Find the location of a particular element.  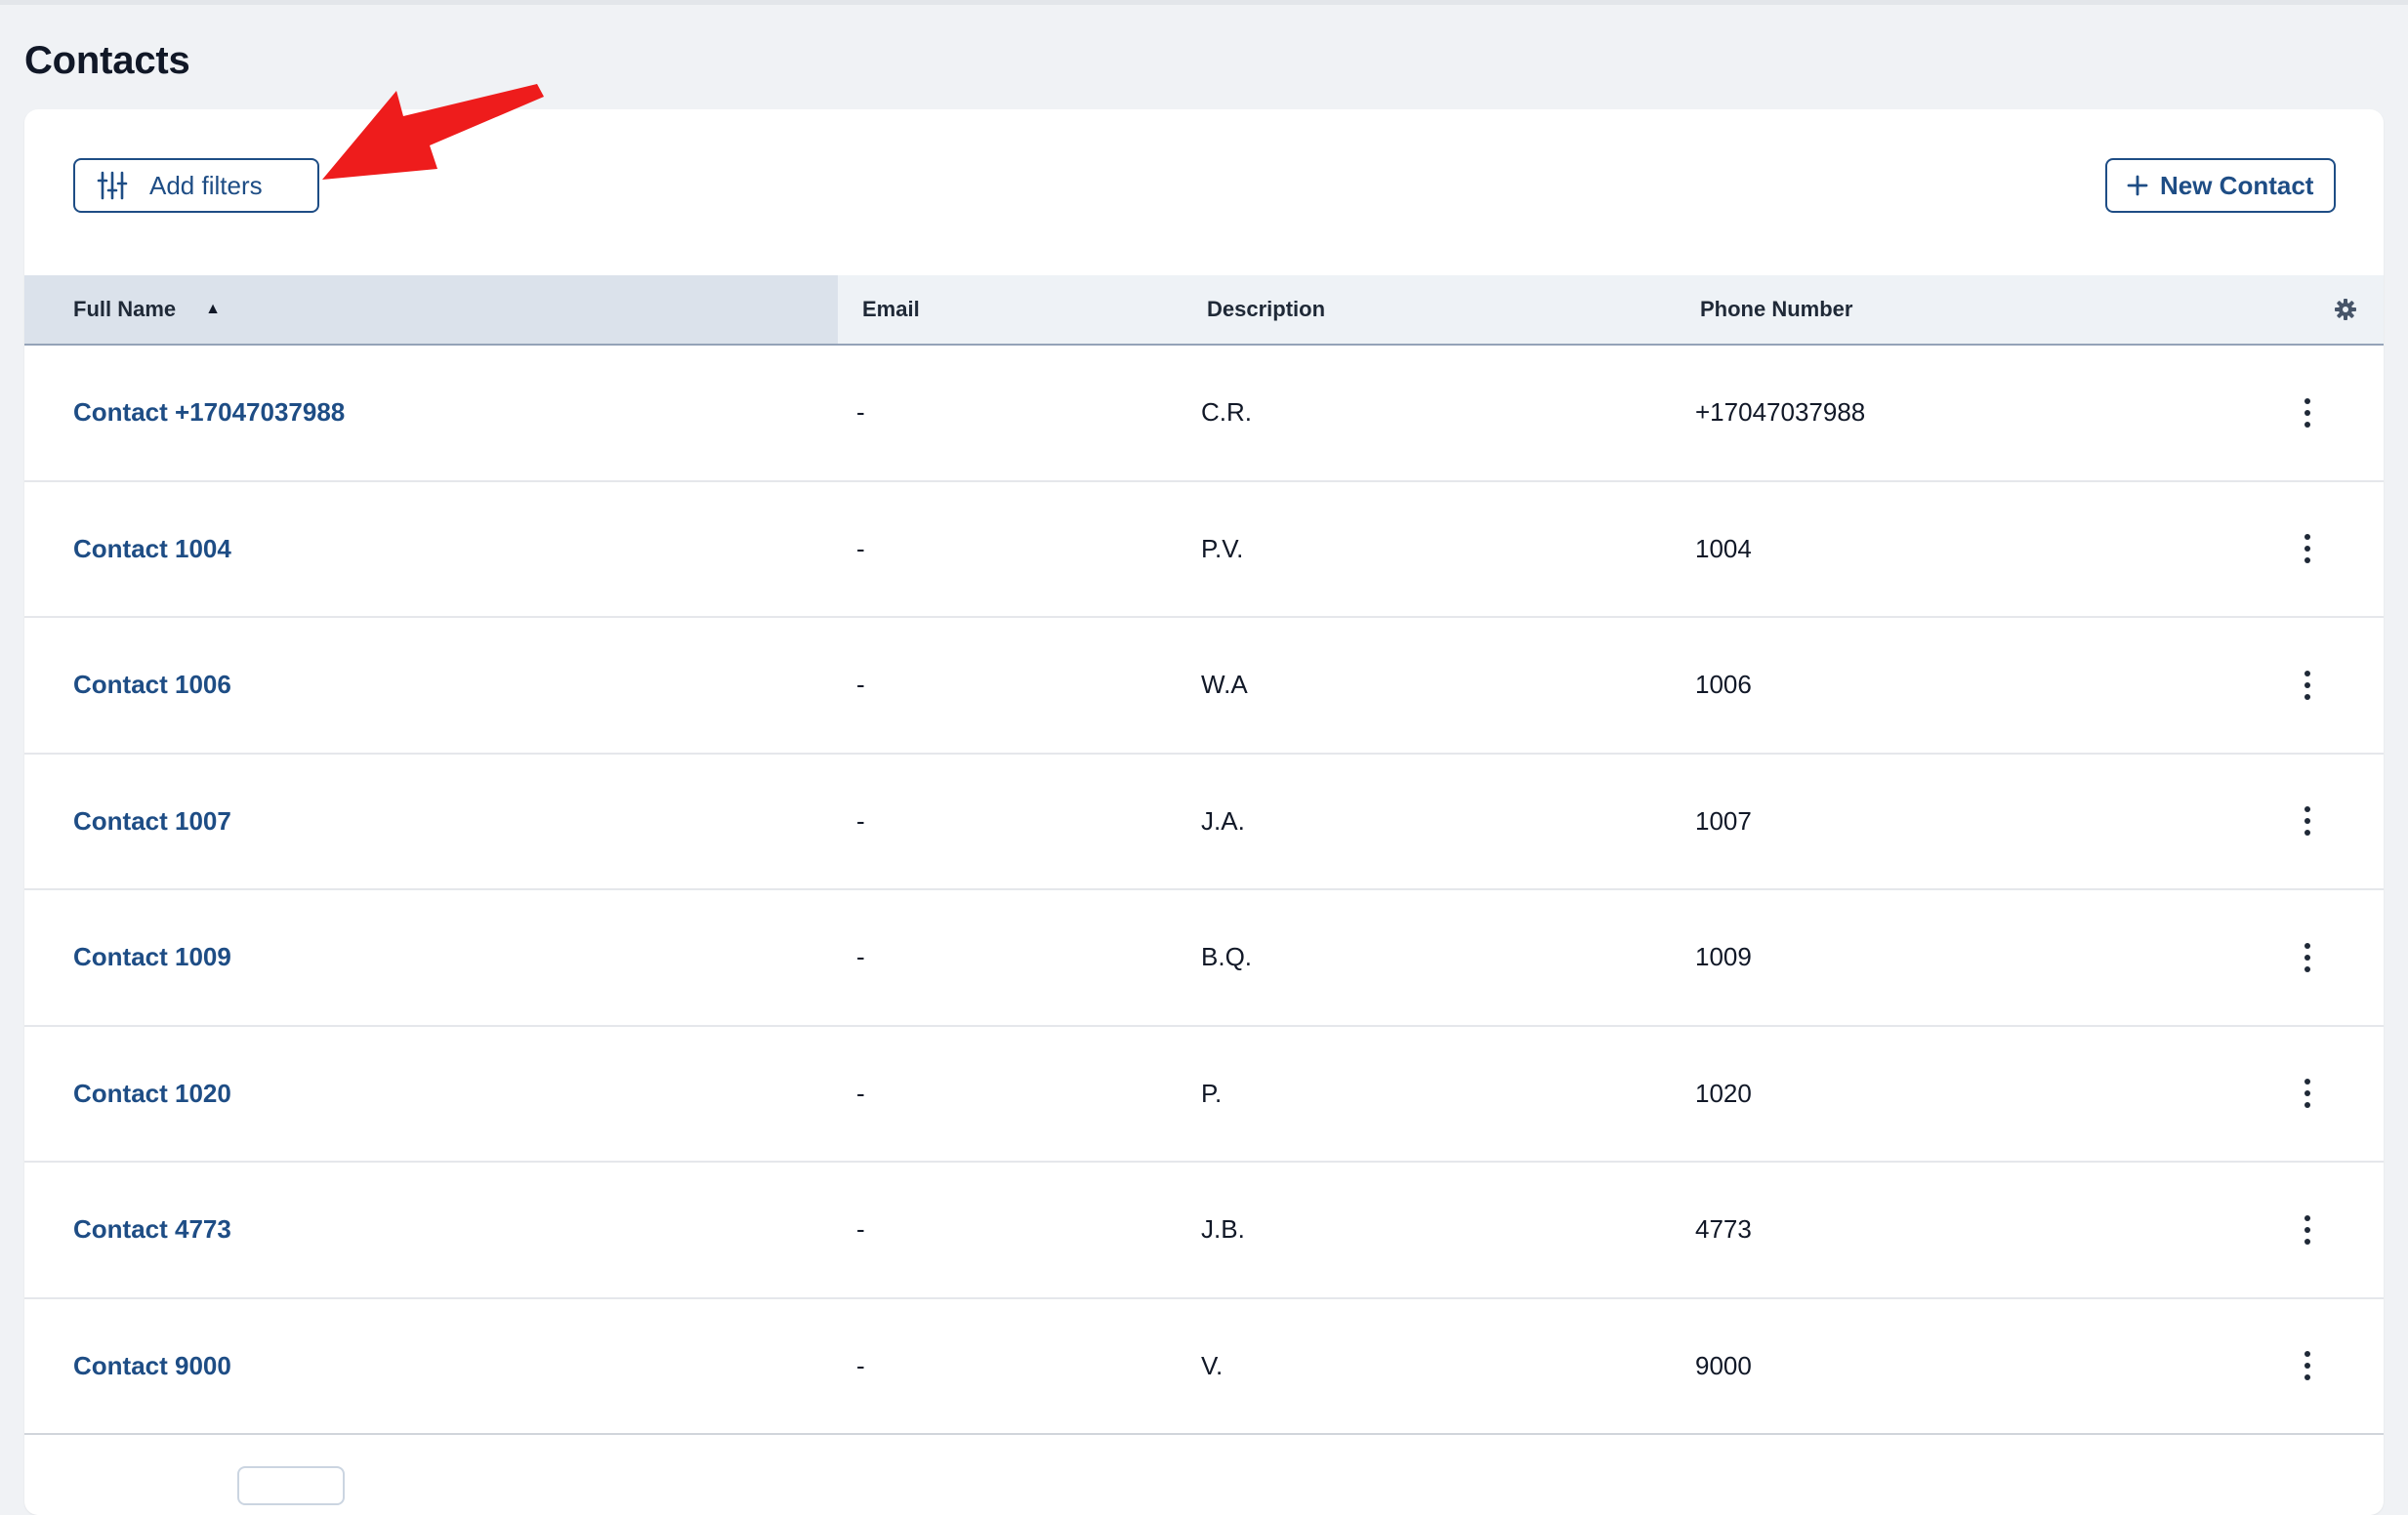

contact-phone: 1004 is located at coordinates (1723, 548).